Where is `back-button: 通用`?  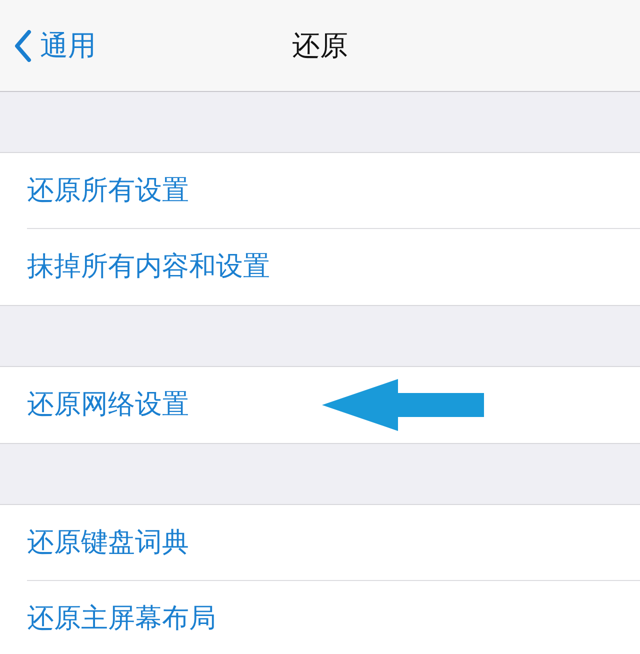
back-button: 通用 is located at coordinates (48, 45).